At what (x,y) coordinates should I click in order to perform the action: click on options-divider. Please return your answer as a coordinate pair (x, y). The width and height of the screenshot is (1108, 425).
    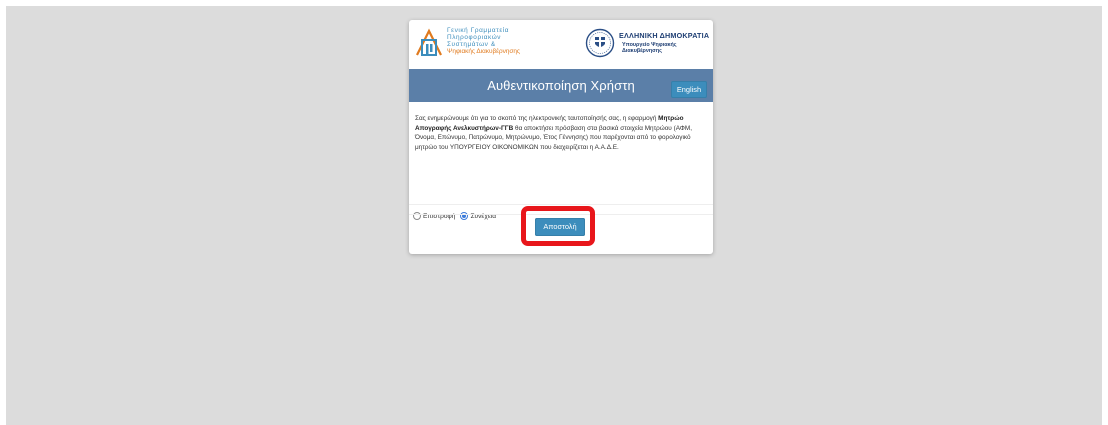
    Looking at the image, I should click on (561, 204).